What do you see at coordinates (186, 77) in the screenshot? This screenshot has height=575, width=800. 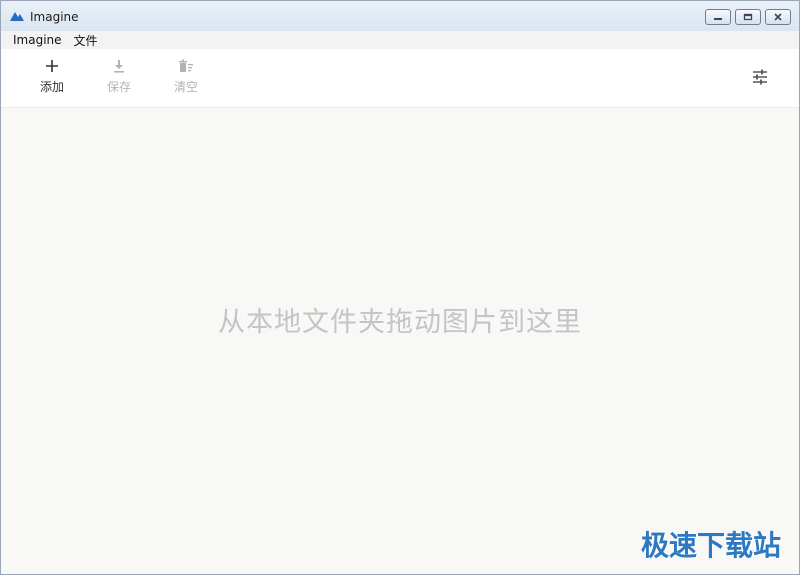 I see `clear-button: 清空` at bounding box center [186, 77].